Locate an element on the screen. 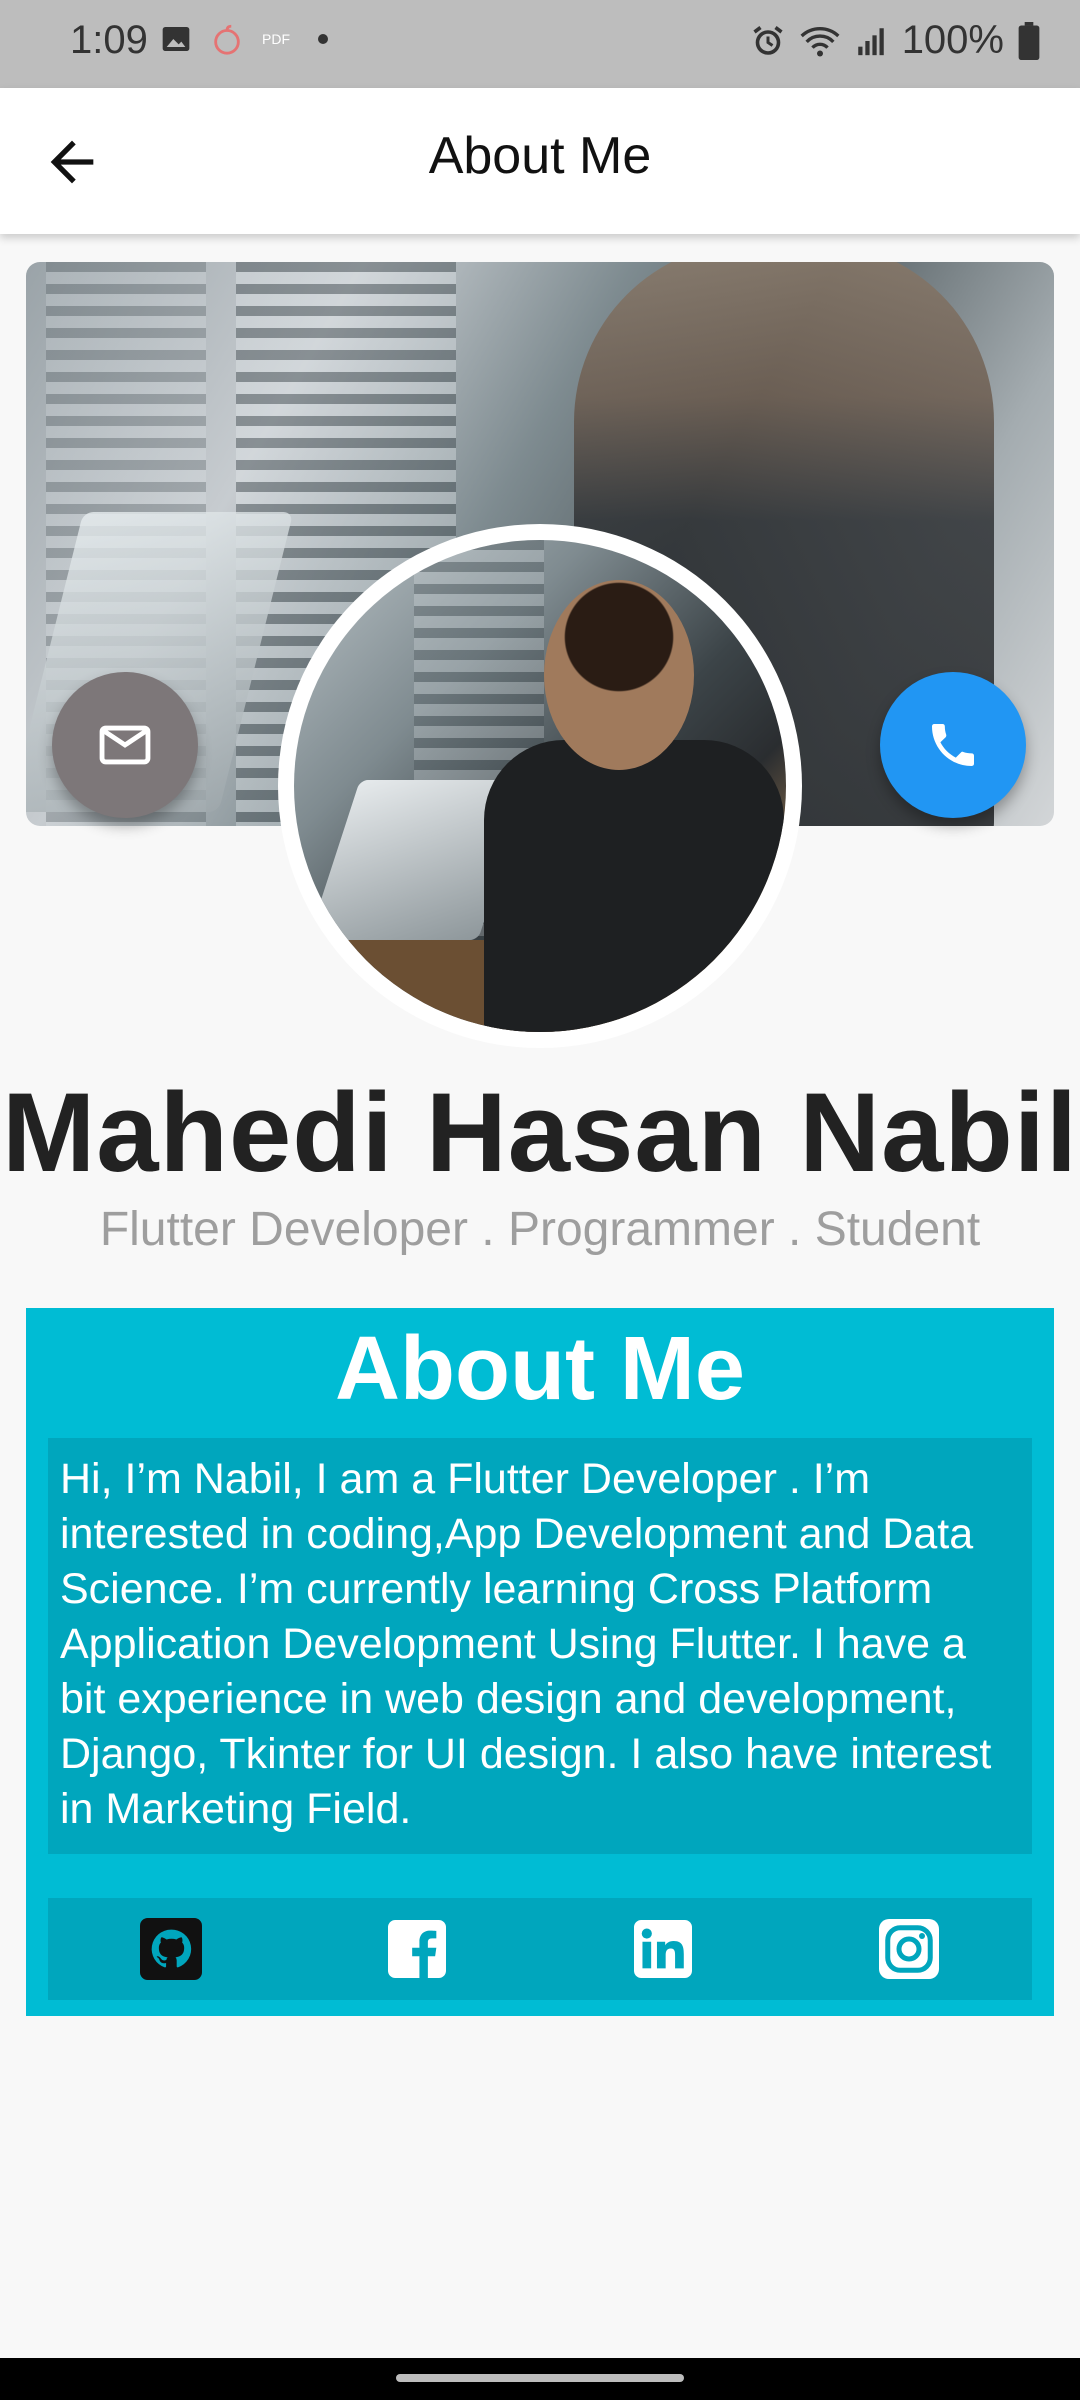  app-bar: About Me is located at coordinates (540, 161).